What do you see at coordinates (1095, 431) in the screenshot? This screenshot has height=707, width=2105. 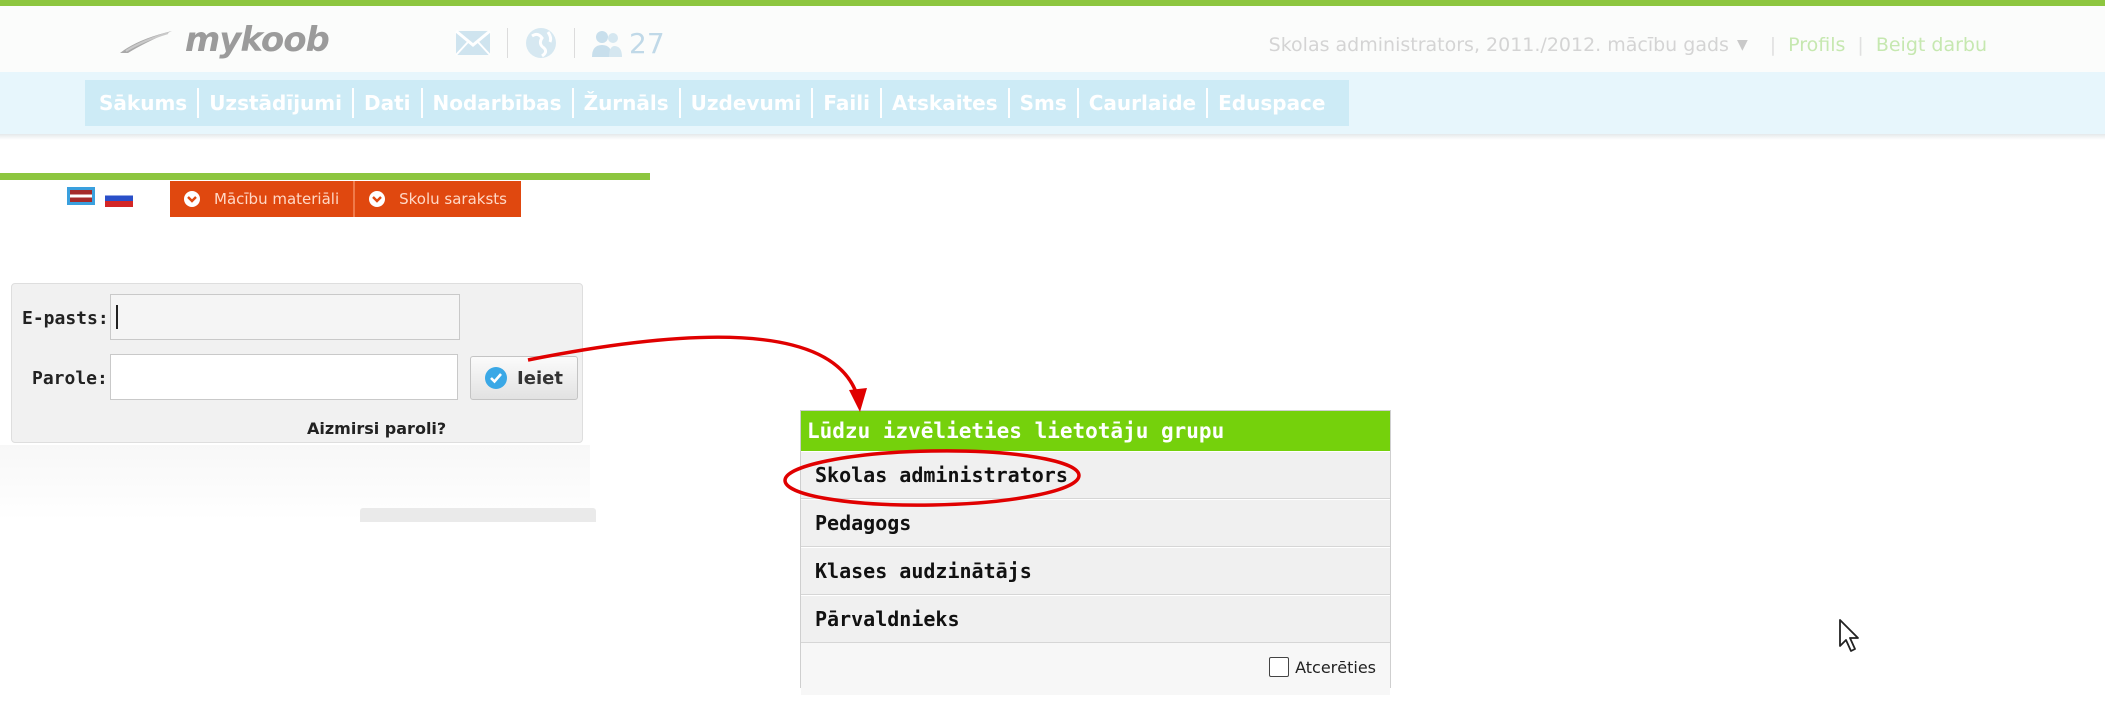 I see `group-panel-title: Lūdzu izvēlieties lietotāju grupu` at bounding box center [1095, 431].